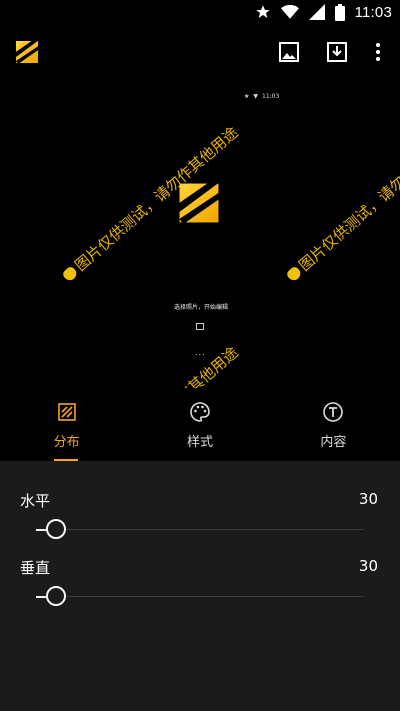  Describe the element at coordinates (271, 96) in the screenshot. I see `mini-time: 11:03` at that location.